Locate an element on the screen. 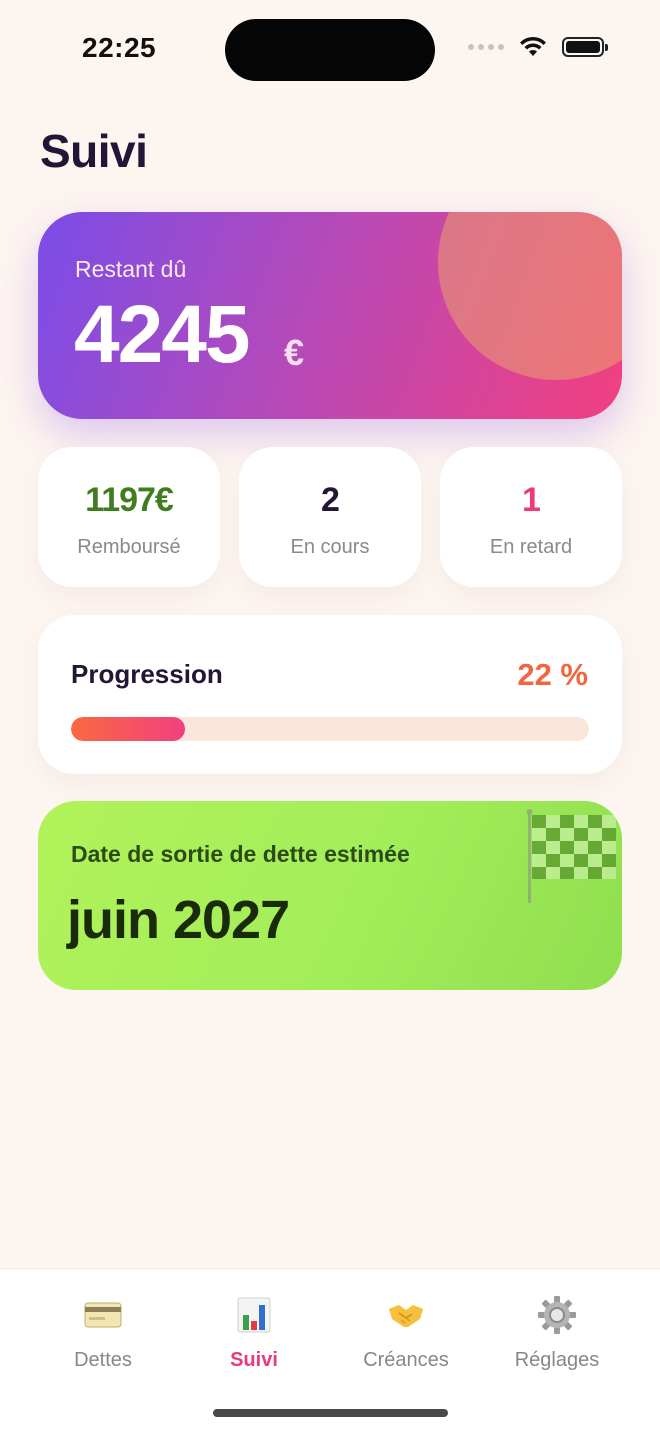  tab-label-suivi: Suivi is located at coordinates (254, 1360).